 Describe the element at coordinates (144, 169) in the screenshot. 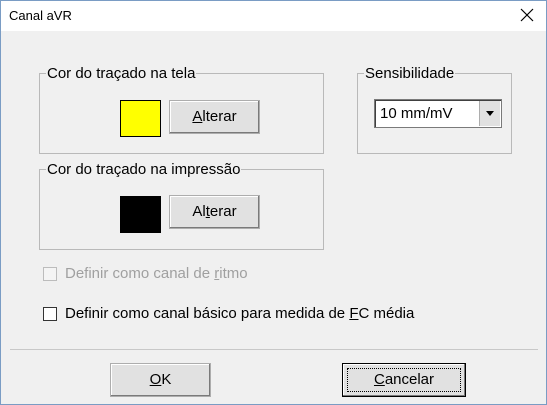

I see `print-color-legend: Cor do traçado na impressão` at that location.